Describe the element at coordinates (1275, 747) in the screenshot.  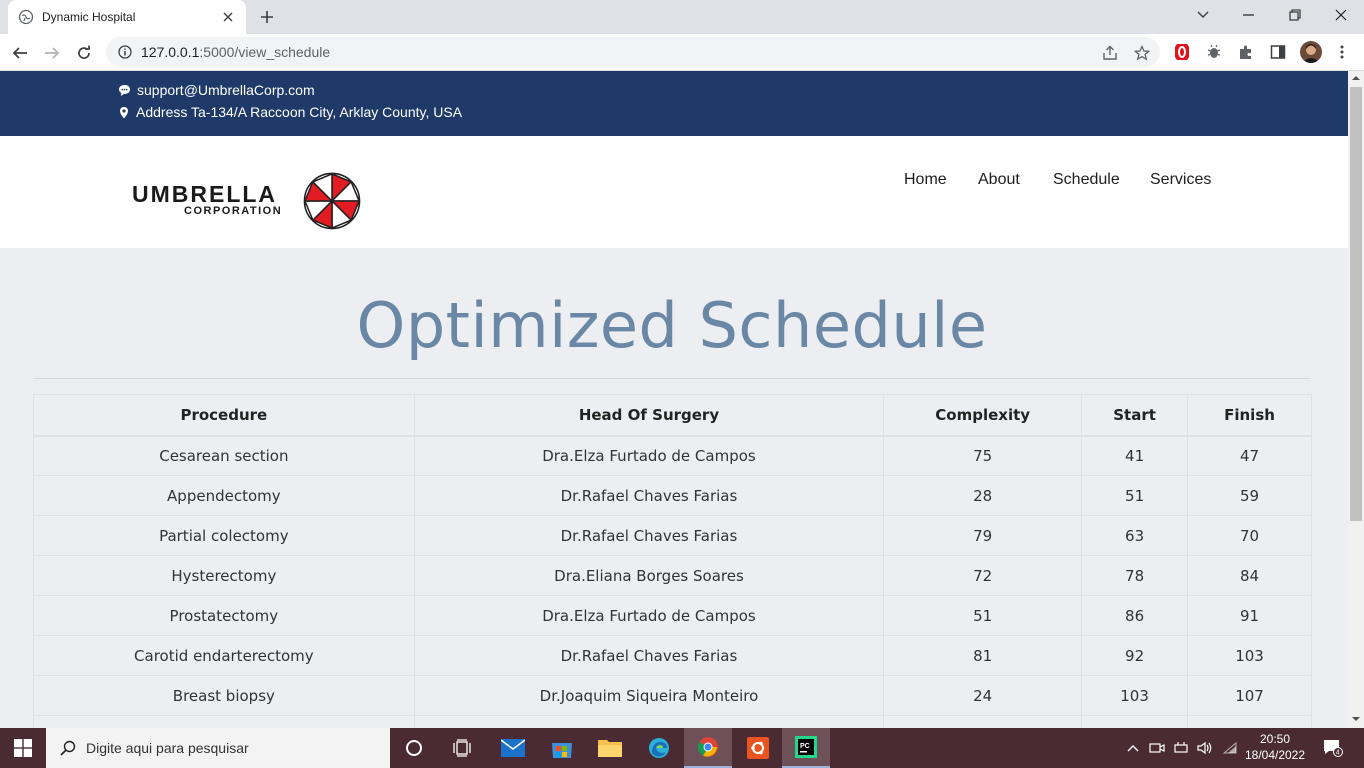
I see `taskbar-clock: 20:50 18/04/2022` at that location.